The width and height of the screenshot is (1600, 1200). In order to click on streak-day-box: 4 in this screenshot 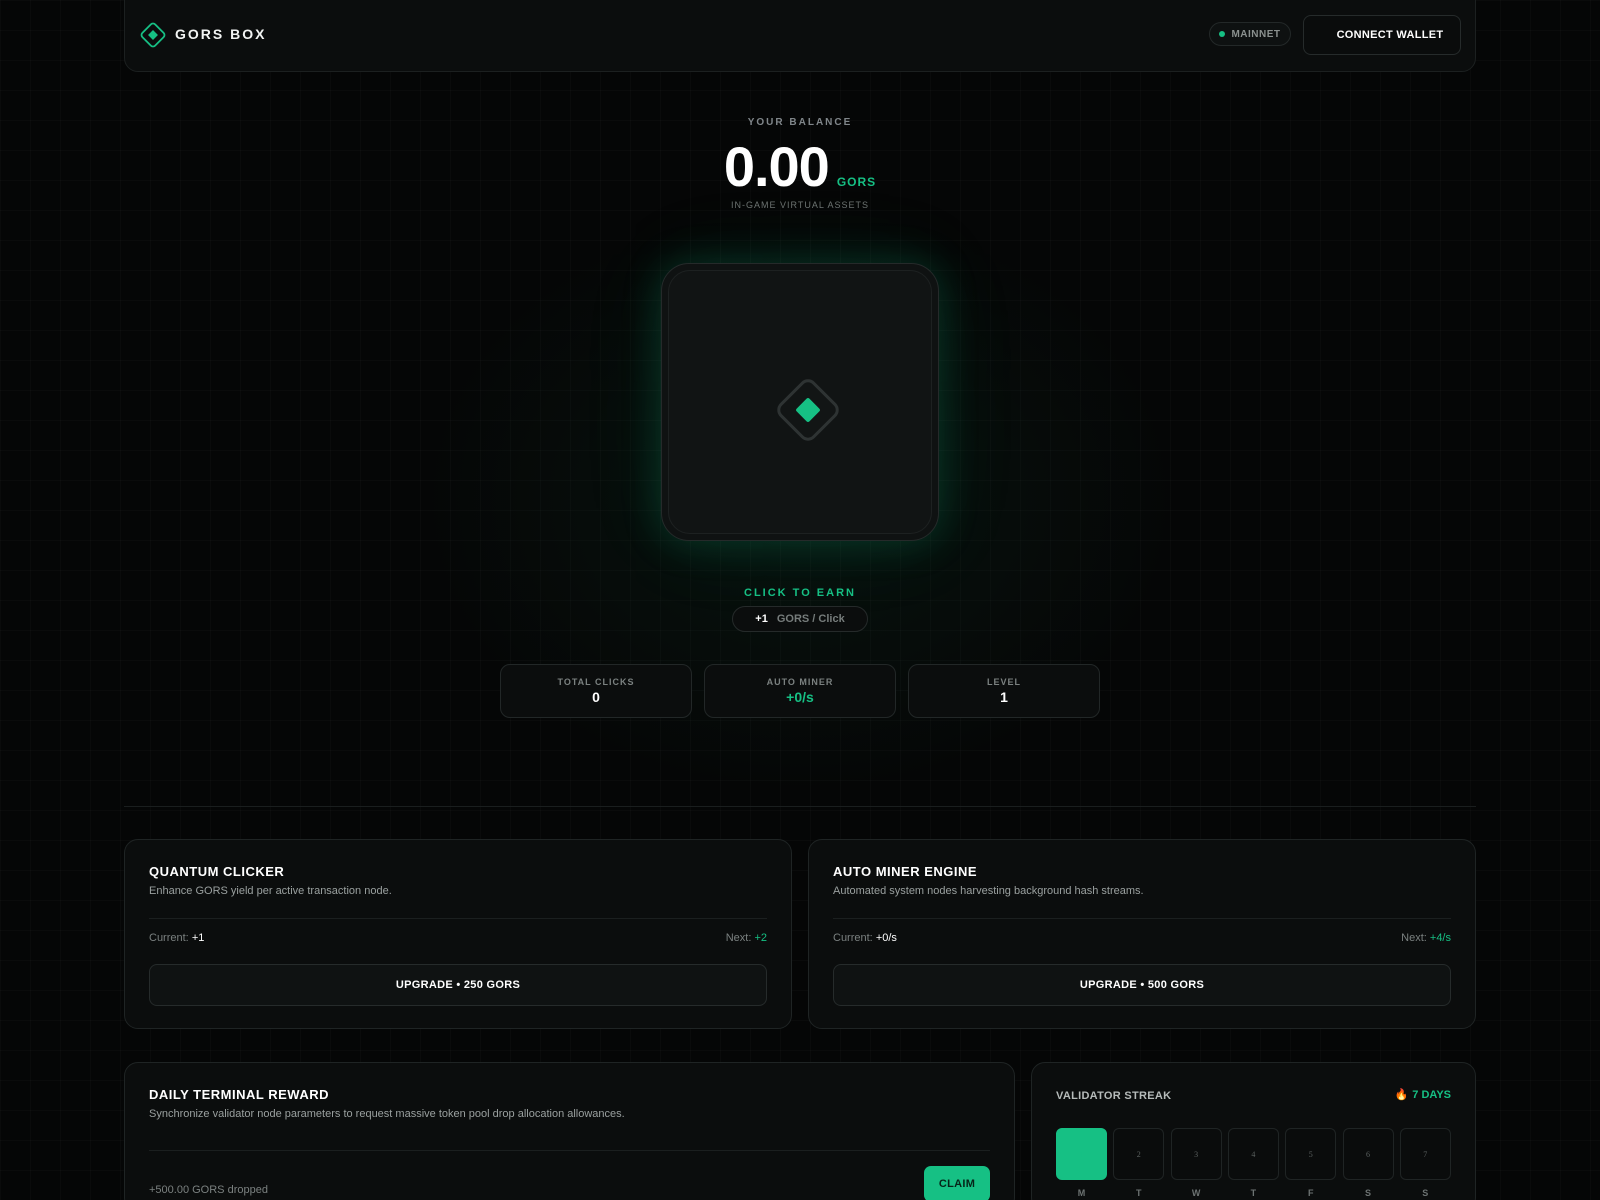, I will do `click(1253, 1154)`.